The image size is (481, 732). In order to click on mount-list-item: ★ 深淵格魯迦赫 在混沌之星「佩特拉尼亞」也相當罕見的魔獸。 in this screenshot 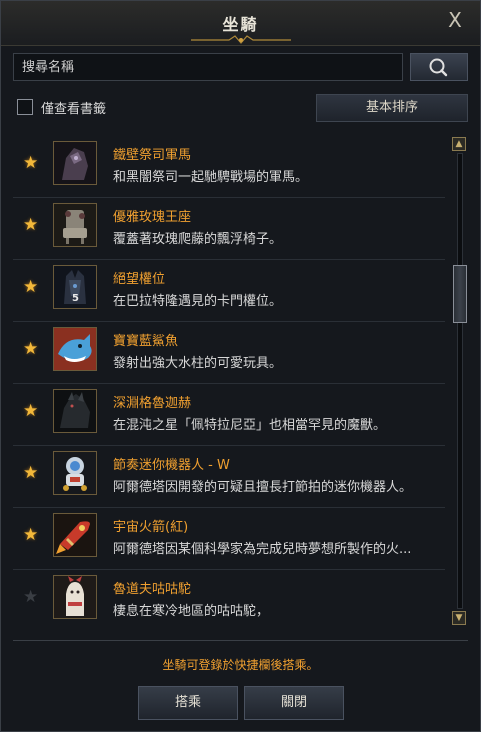, I will do `click(229, 414)`.